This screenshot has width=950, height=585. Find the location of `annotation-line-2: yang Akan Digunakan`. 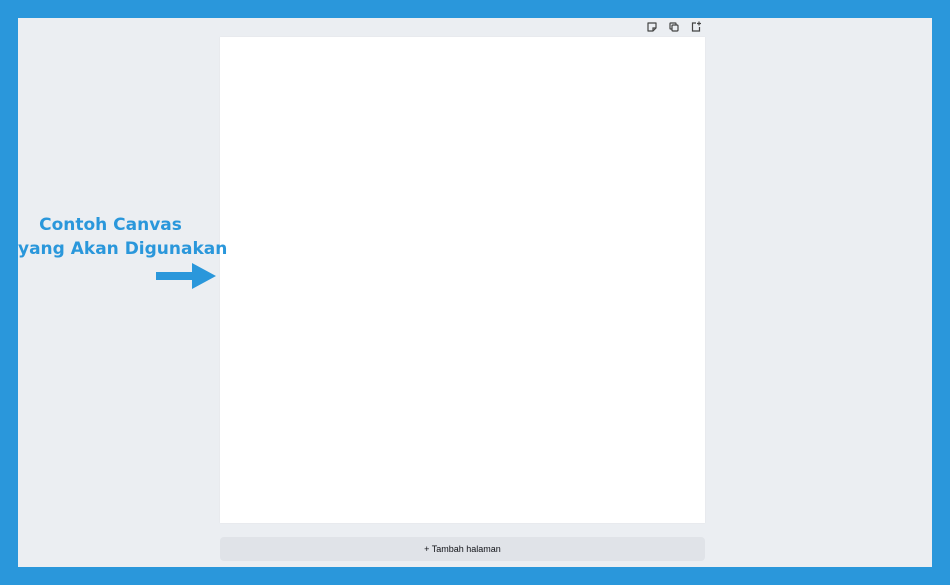

annotation-line-2: yang Akan Digunakan is located at coordinates (123, 249).